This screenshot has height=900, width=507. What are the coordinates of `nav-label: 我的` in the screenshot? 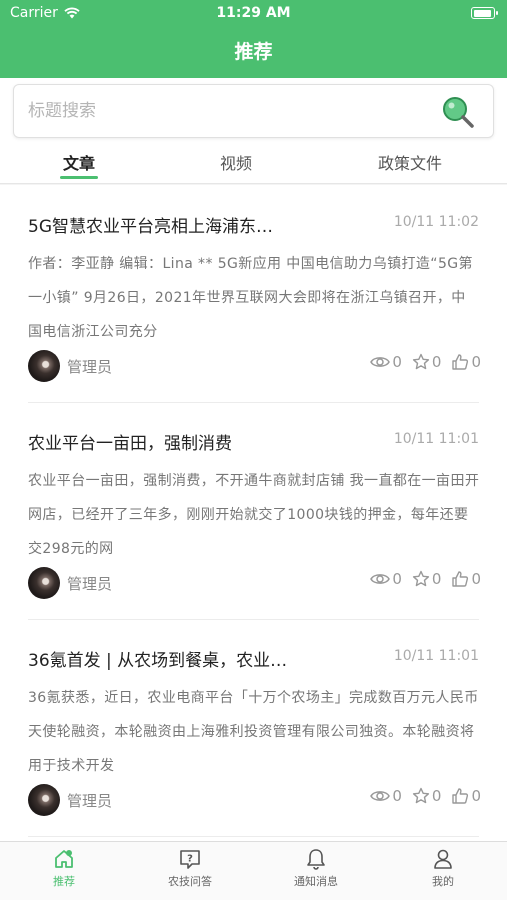 It's located at (443, 881).